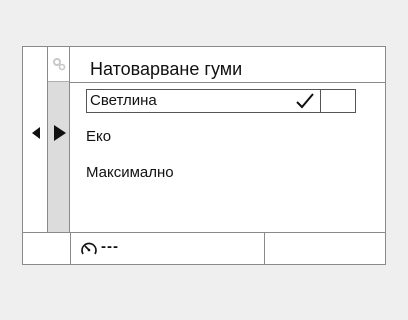 This screenshot has width=408, height=320. What do you see at coordinates (98, 136) in the screenshot?
I see `option-eko: Еко` at bounding box center [98, 136].